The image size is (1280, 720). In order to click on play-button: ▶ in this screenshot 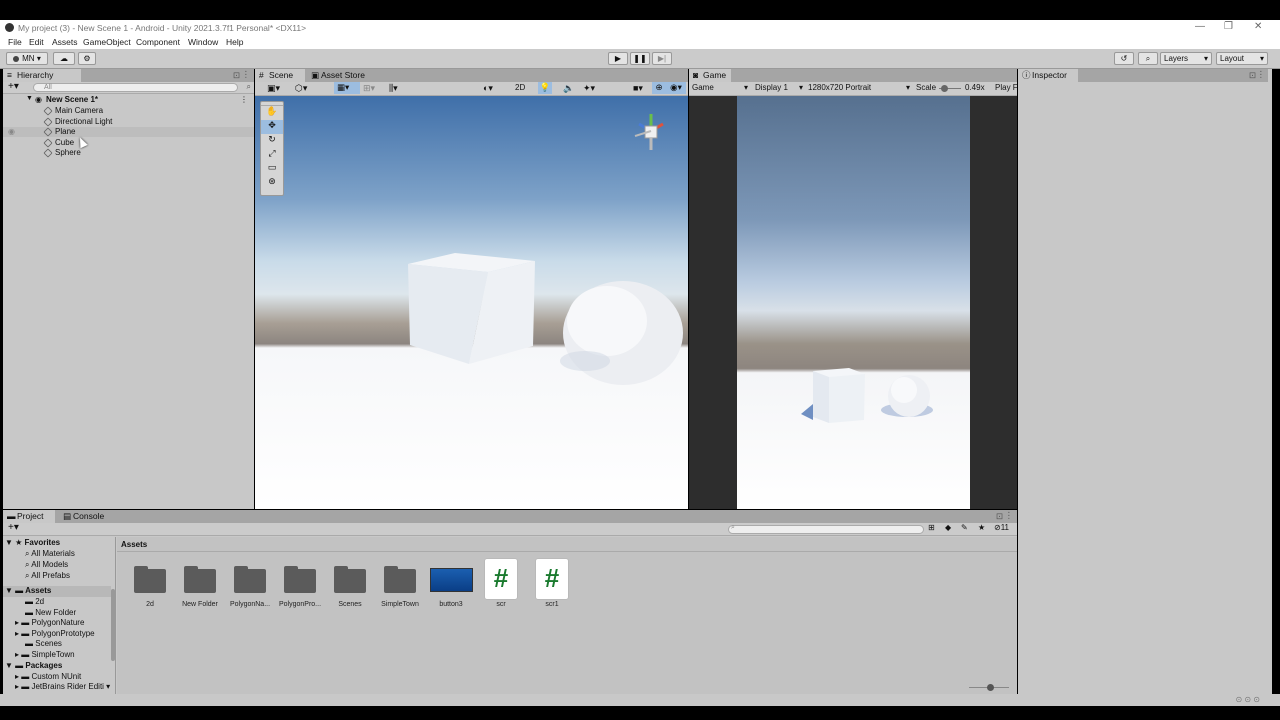, I will do `click(618, 58)`.